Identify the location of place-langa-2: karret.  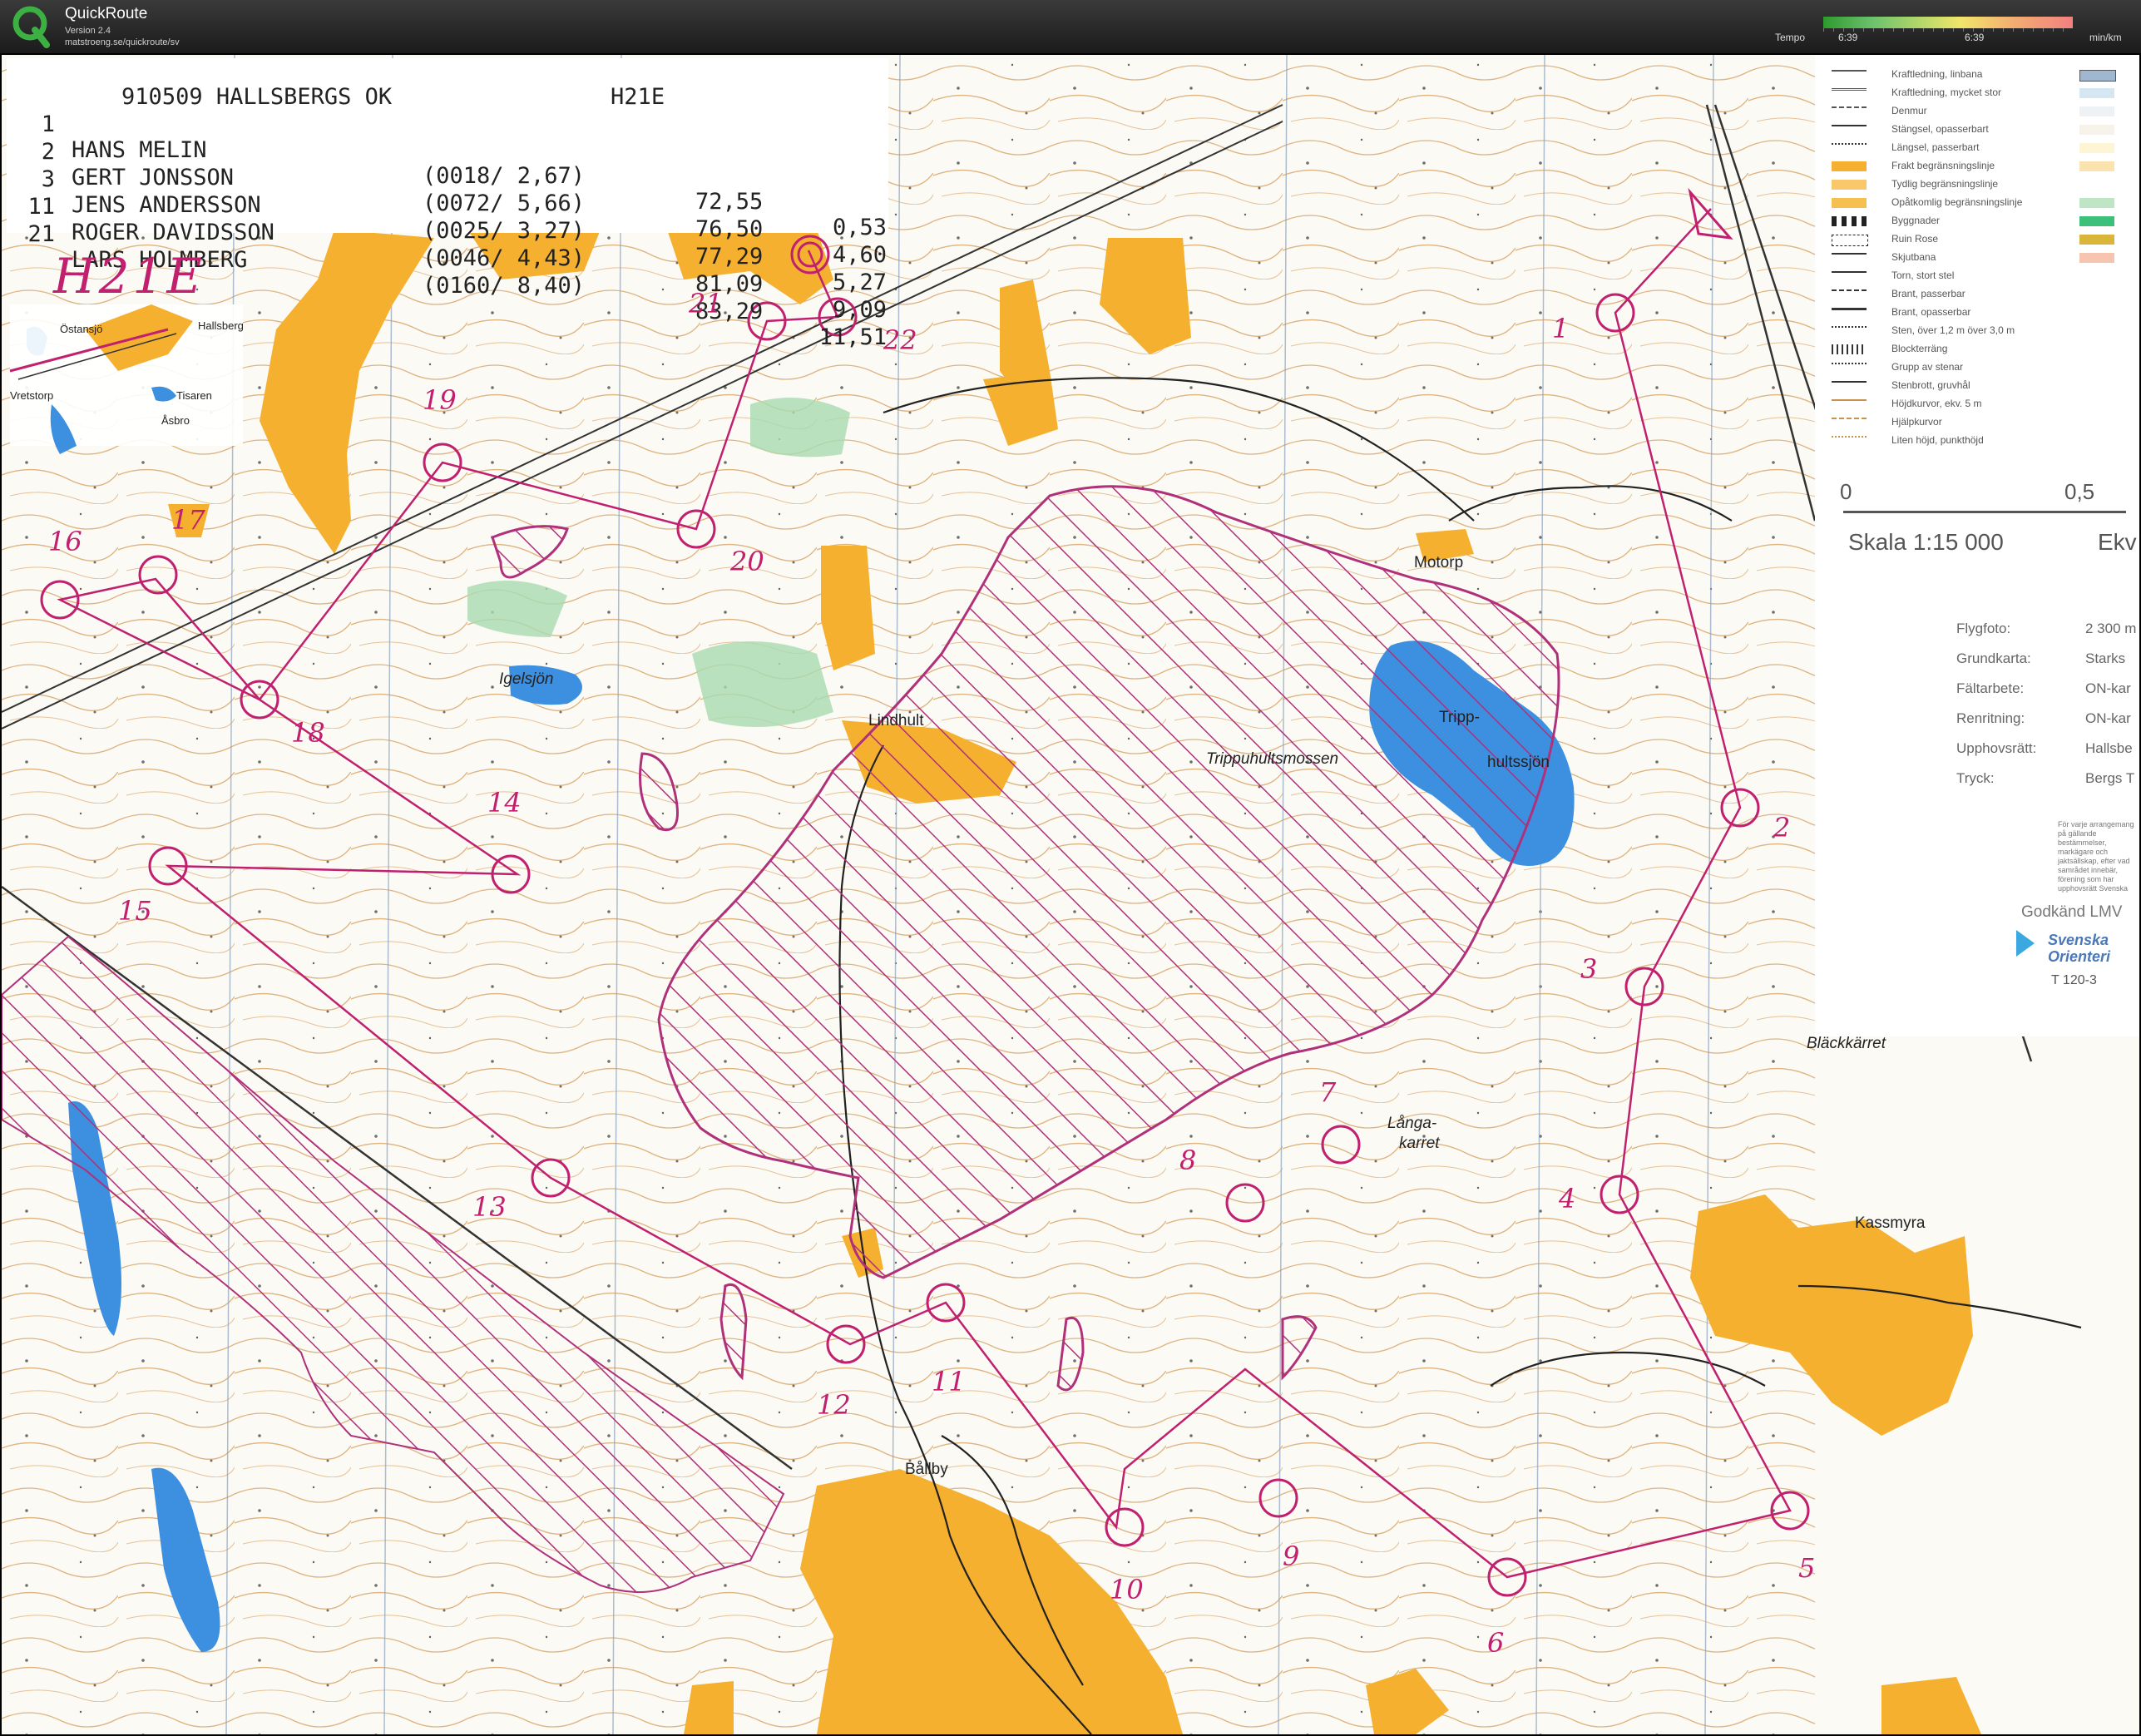
(1420, 1143).